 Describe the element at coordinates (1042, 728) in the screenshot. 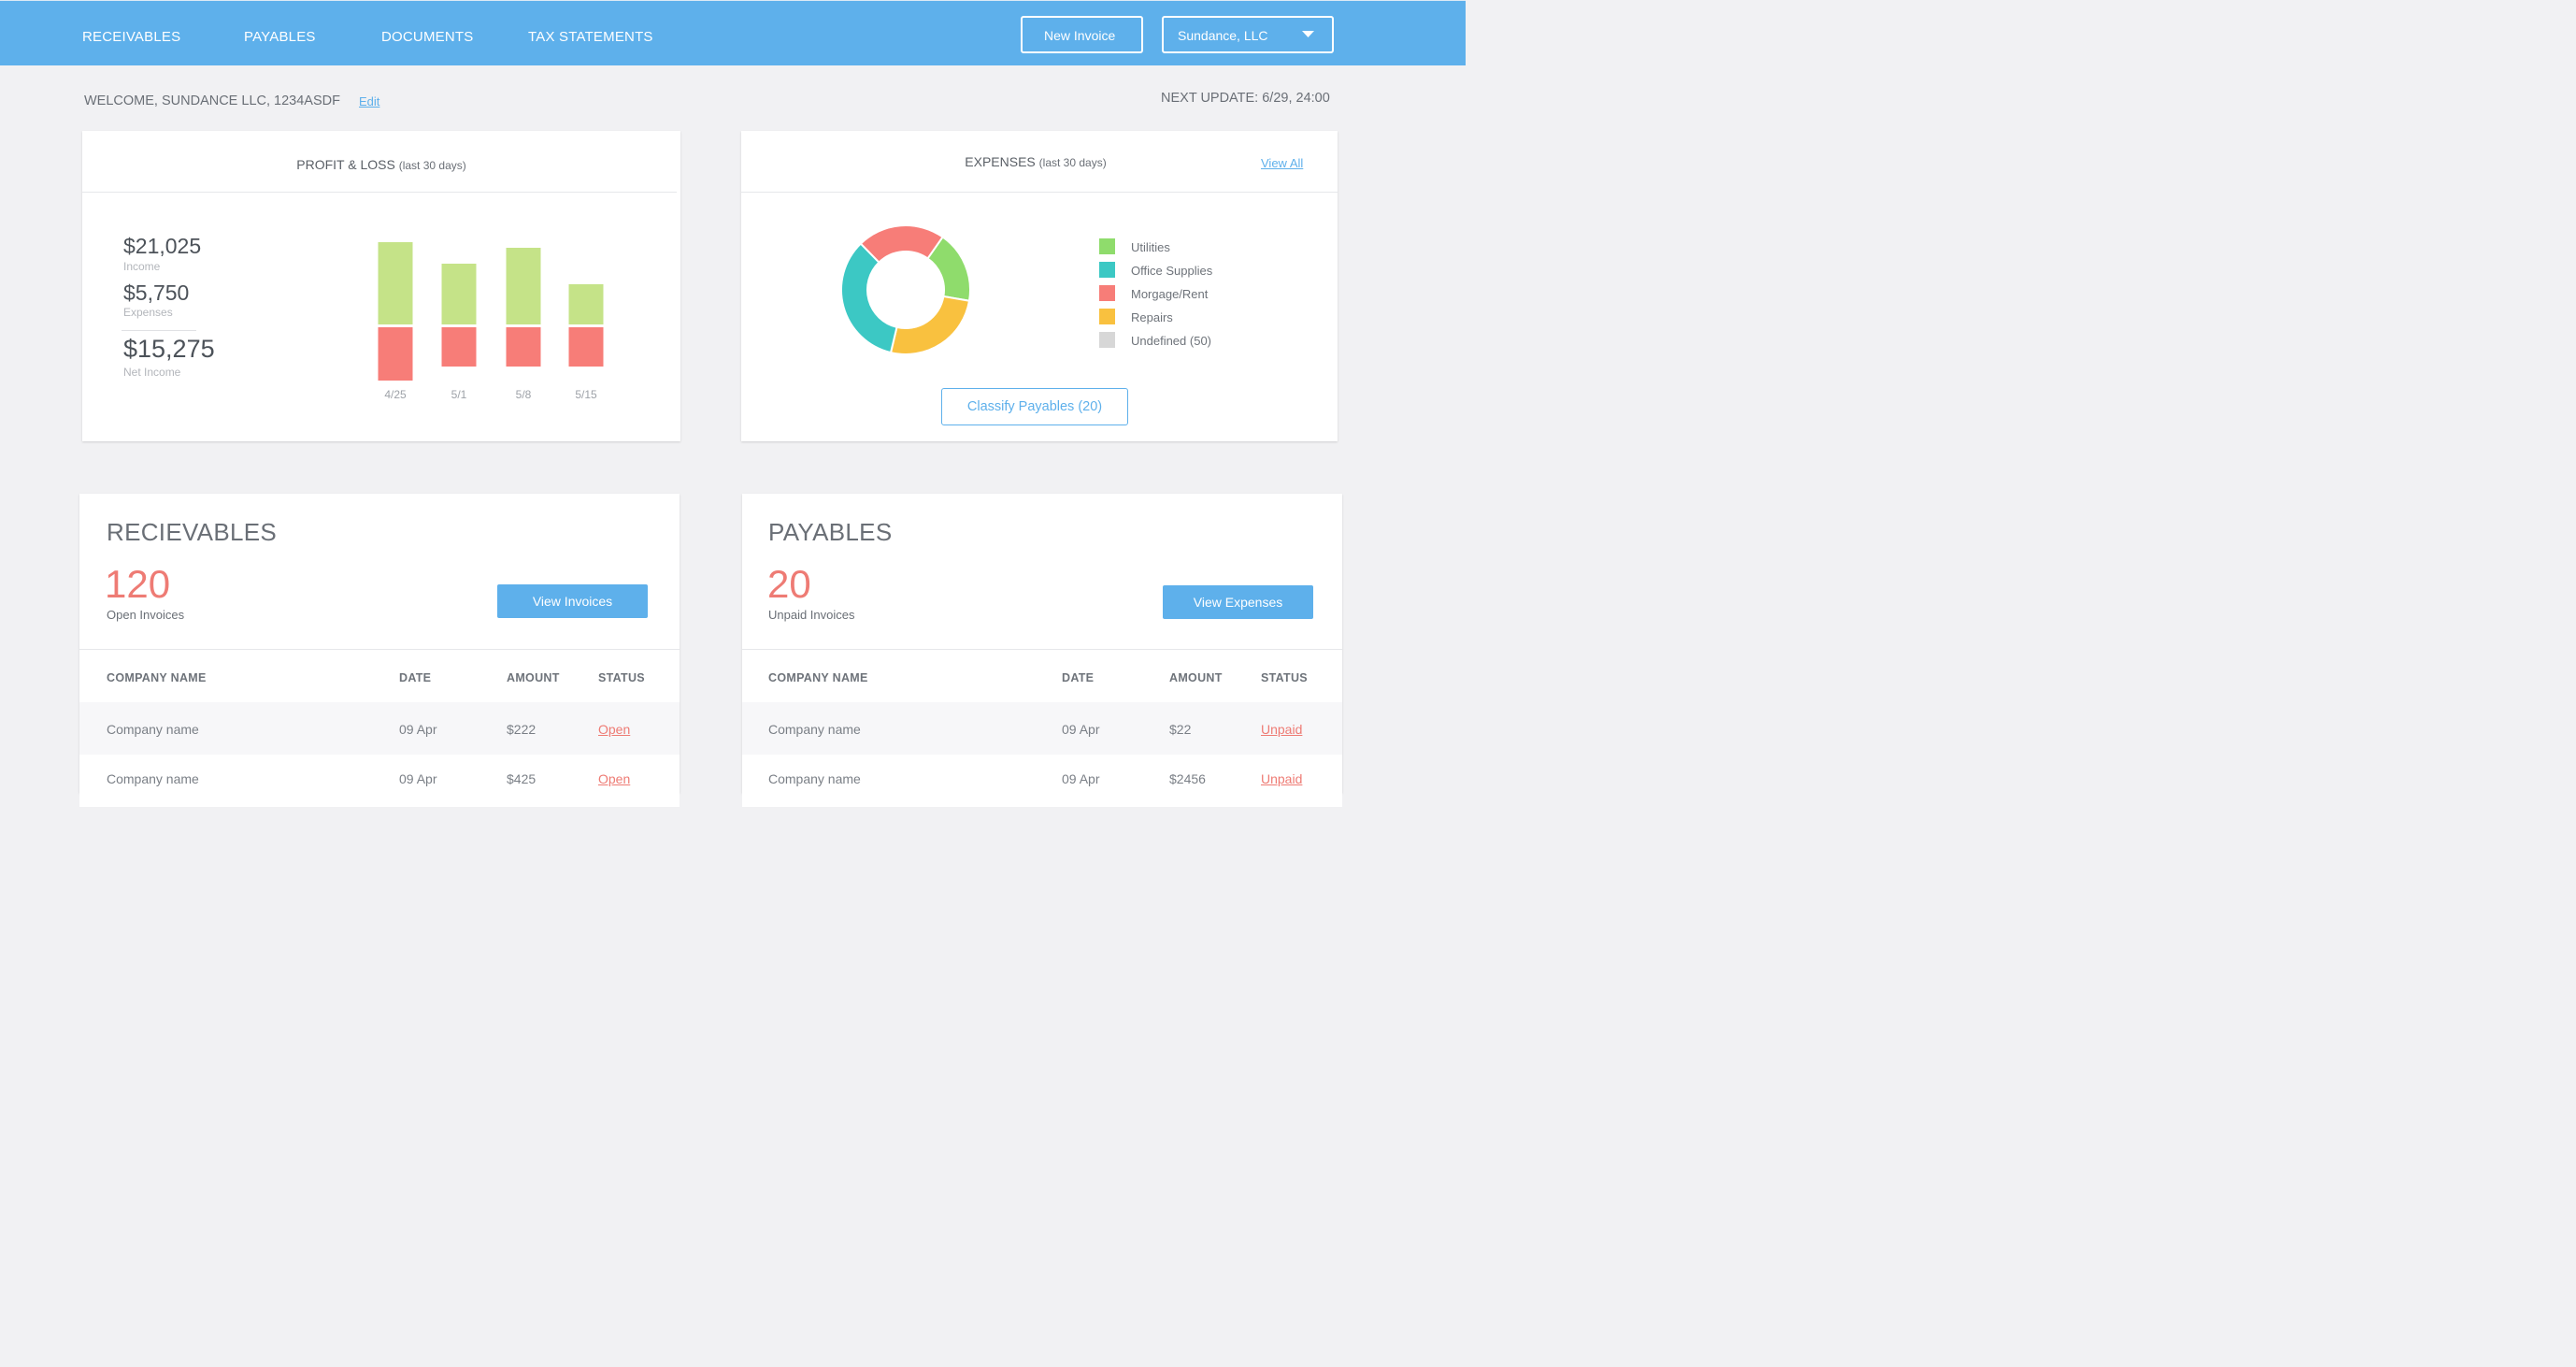

I see `table-row: Company name 09 Apr $22 Unpaid` at that location.